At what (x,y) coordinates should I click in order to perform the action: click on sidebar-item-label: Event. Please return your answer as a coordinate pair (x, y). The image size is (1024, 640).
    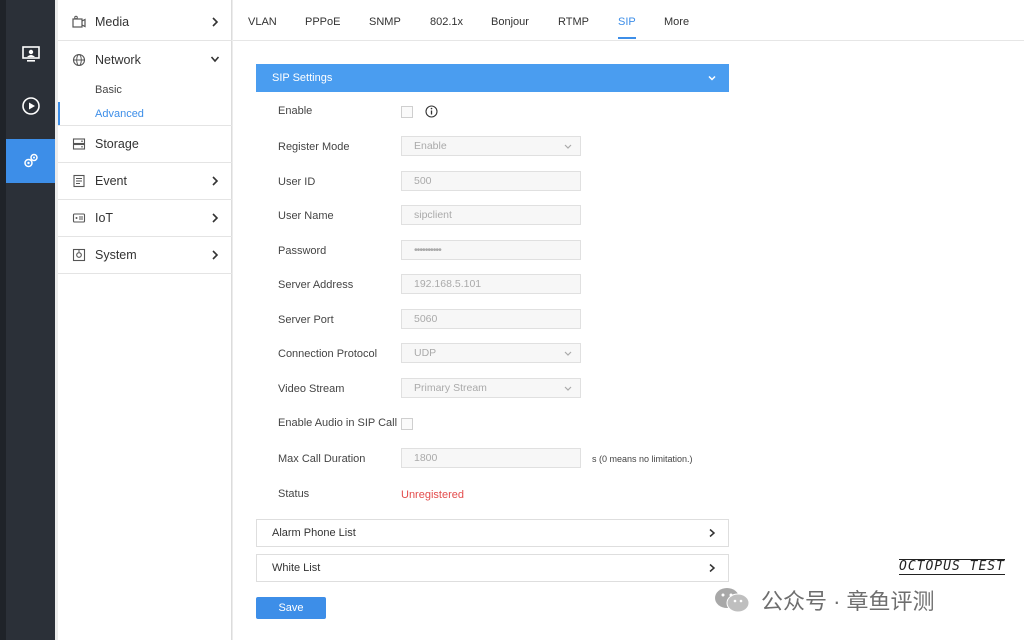
    Looking at the image, I should click on (111, 181).